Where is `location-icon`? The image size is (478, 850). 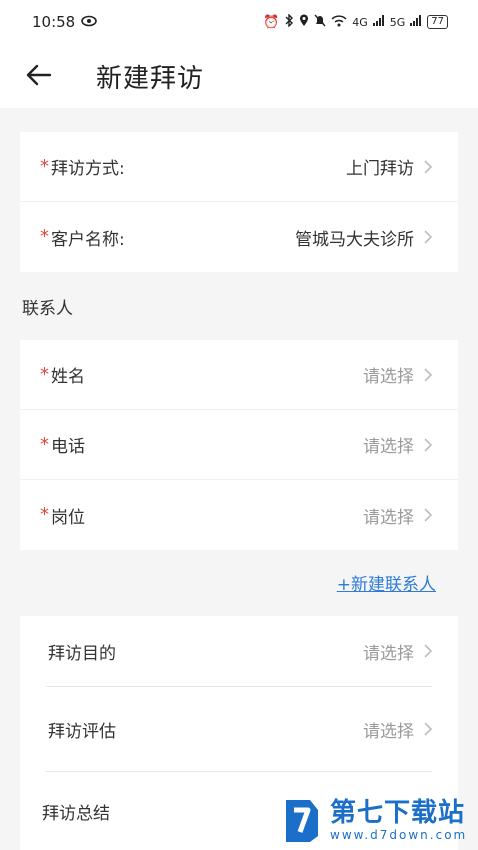 location-icon is located at coordinates (304, 22).